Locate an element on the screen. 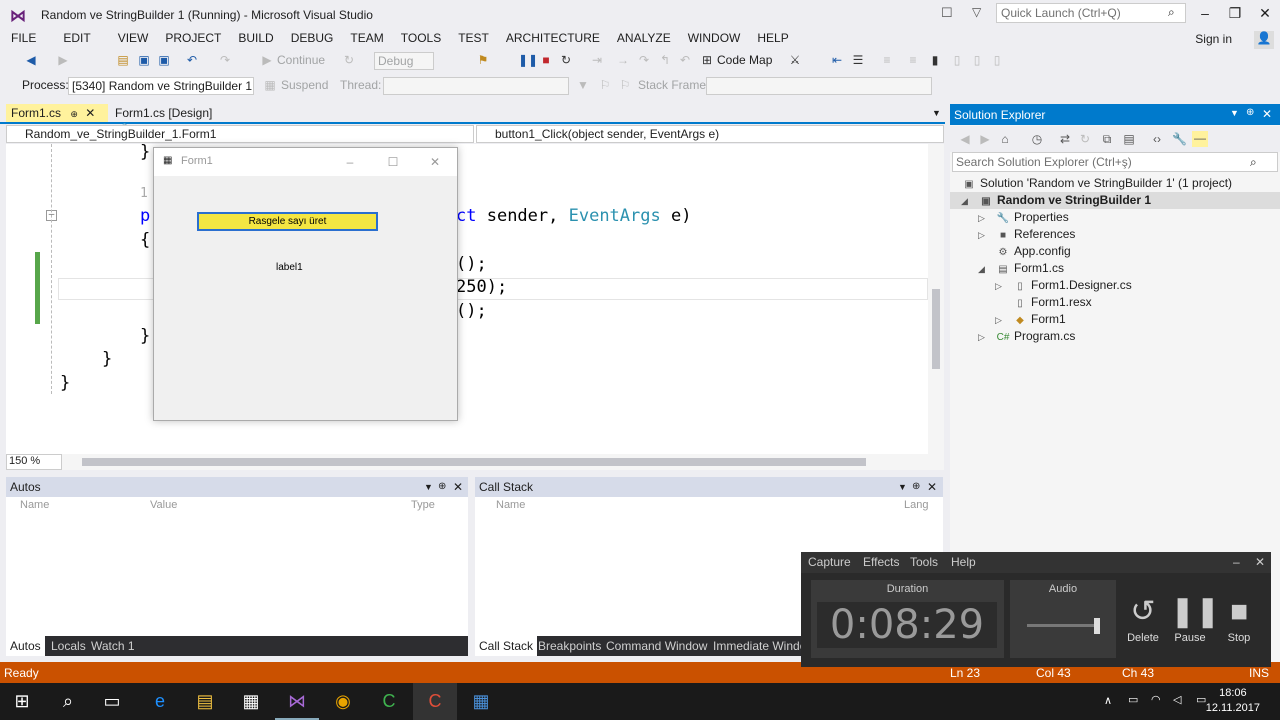  menu-build: BUILD is located at coordinates (255, 38).